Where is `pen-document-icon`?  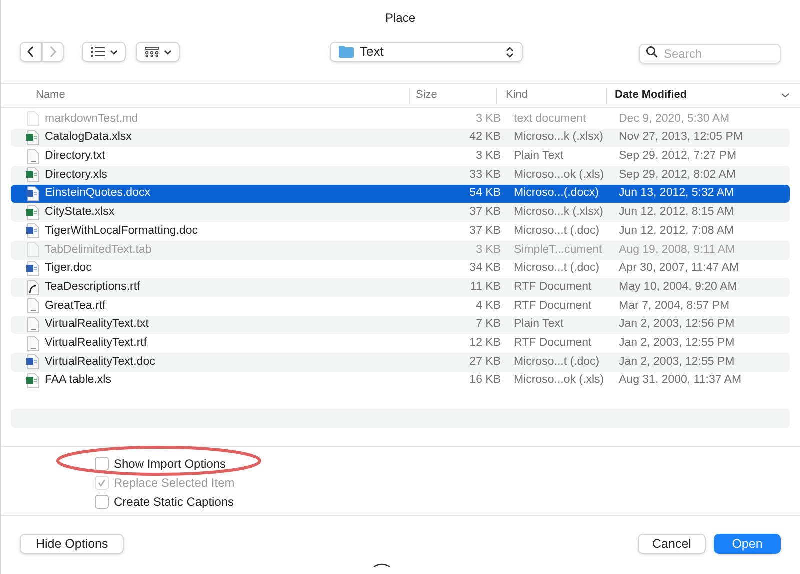 pen-document-icon is located at coordinates (33, 288).